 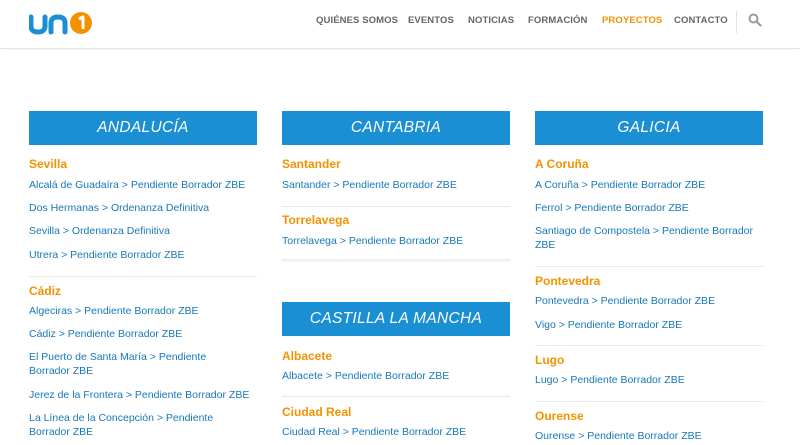 I want to click on zbe-link: A Coruña > Pendiente Borrador ZBE, so click(x=649, y=186).